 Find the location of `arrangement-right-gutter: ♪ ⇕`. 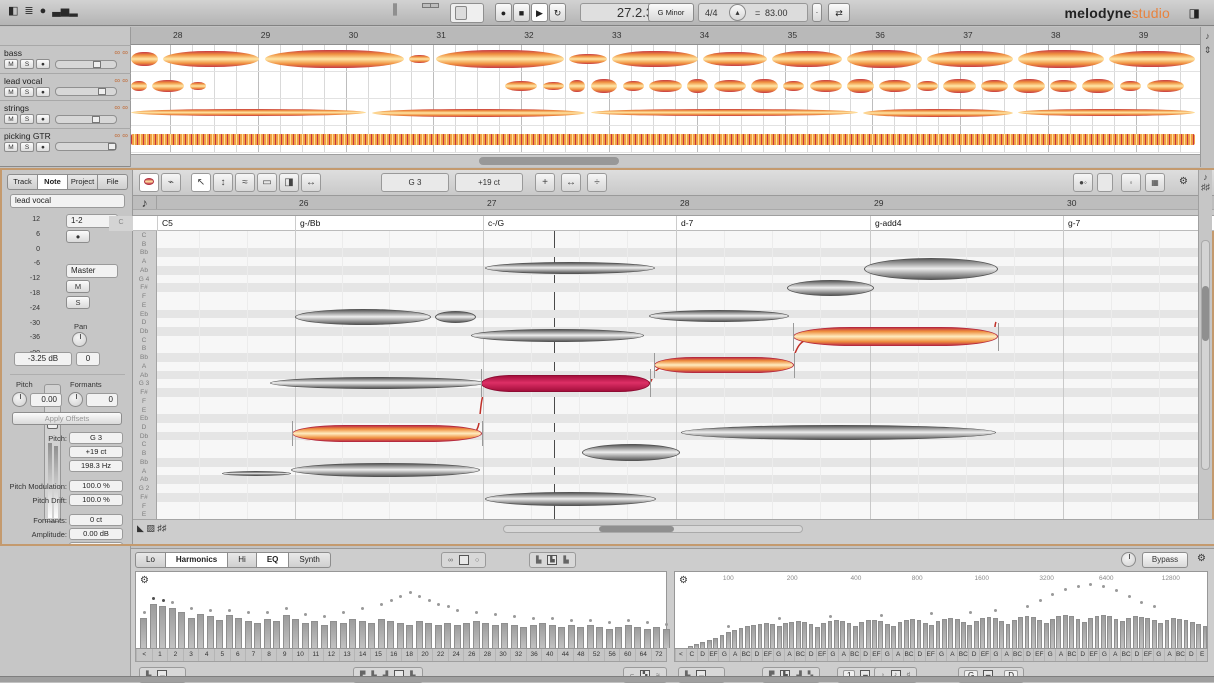

arrangement-right-gutter: ♪ ⇕ is located at coordinates (1207, 97).